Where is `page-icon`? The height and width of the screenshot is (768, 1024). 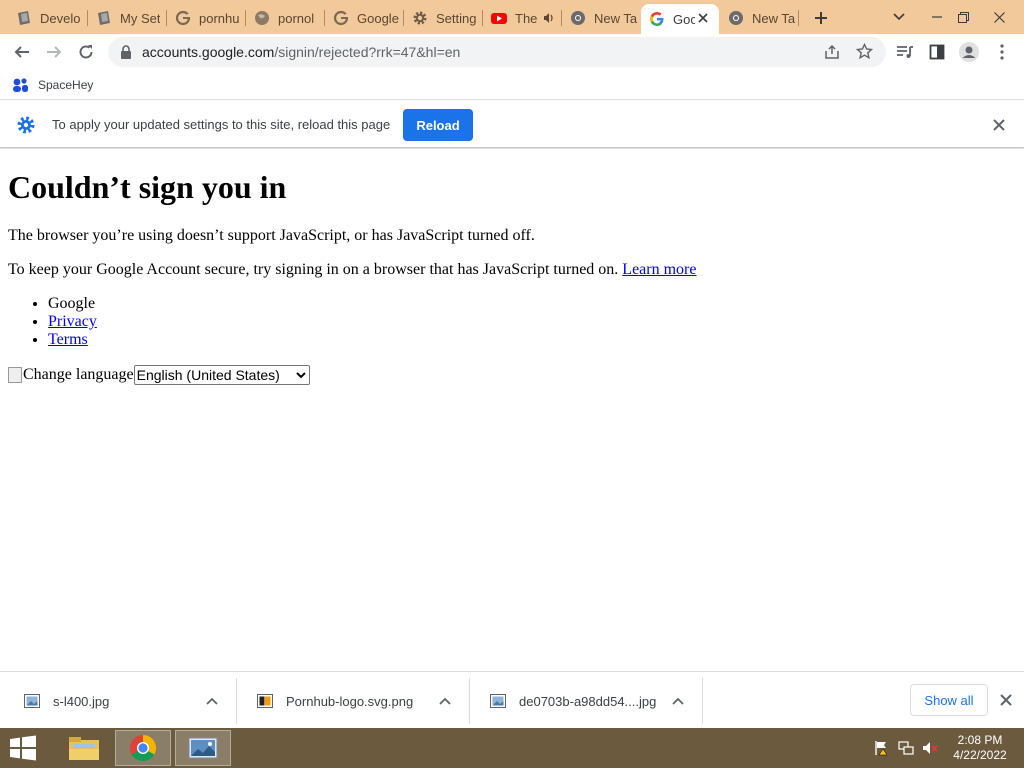
page-icon is located at coordinates (104, 18).